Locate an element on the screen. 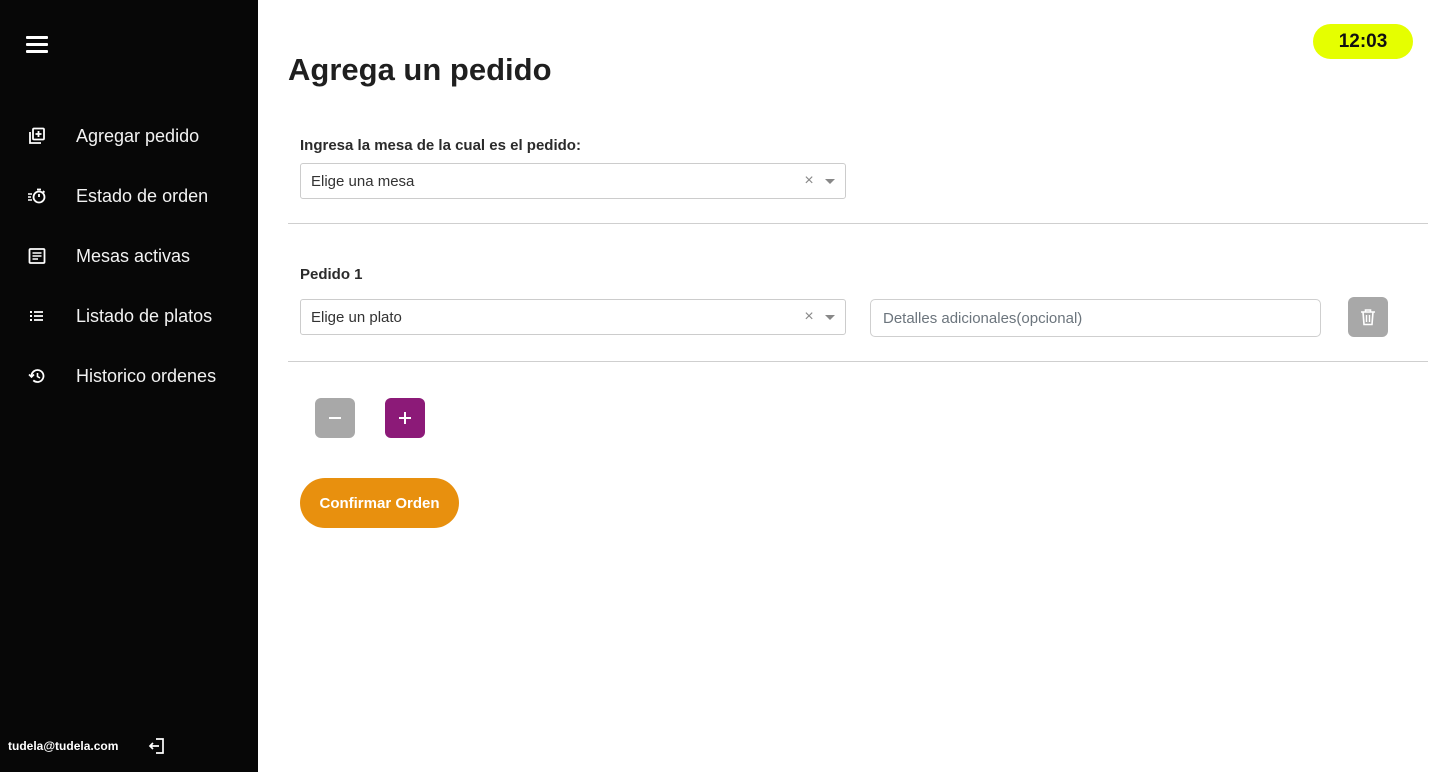 The width and height of the screenshot is (1437, 772). menu-icon is located at coordinates (37, 45).